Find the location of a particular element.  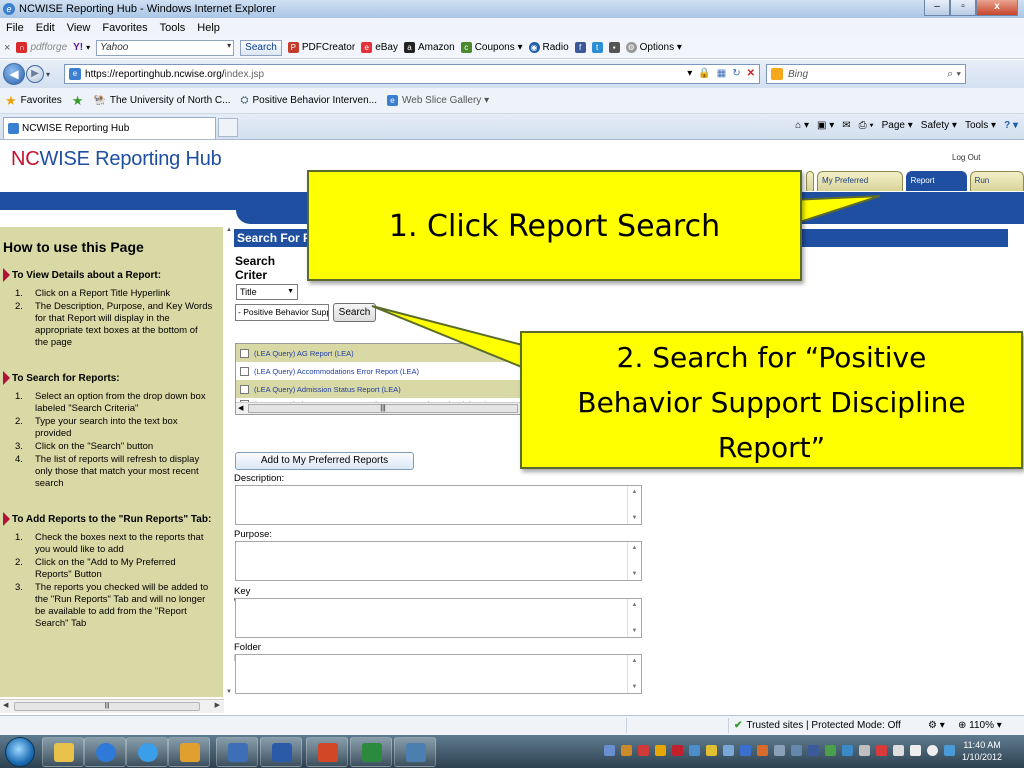

purpose-textarea: ▲ ▼ is located at coordinates (438, 561).